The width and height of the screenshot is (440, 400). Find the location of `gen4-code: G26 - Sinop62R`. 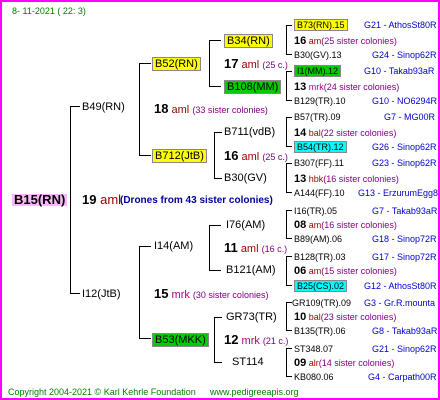

gen4-code: G26 - Sinop62R is located at coordinates (404, 147).